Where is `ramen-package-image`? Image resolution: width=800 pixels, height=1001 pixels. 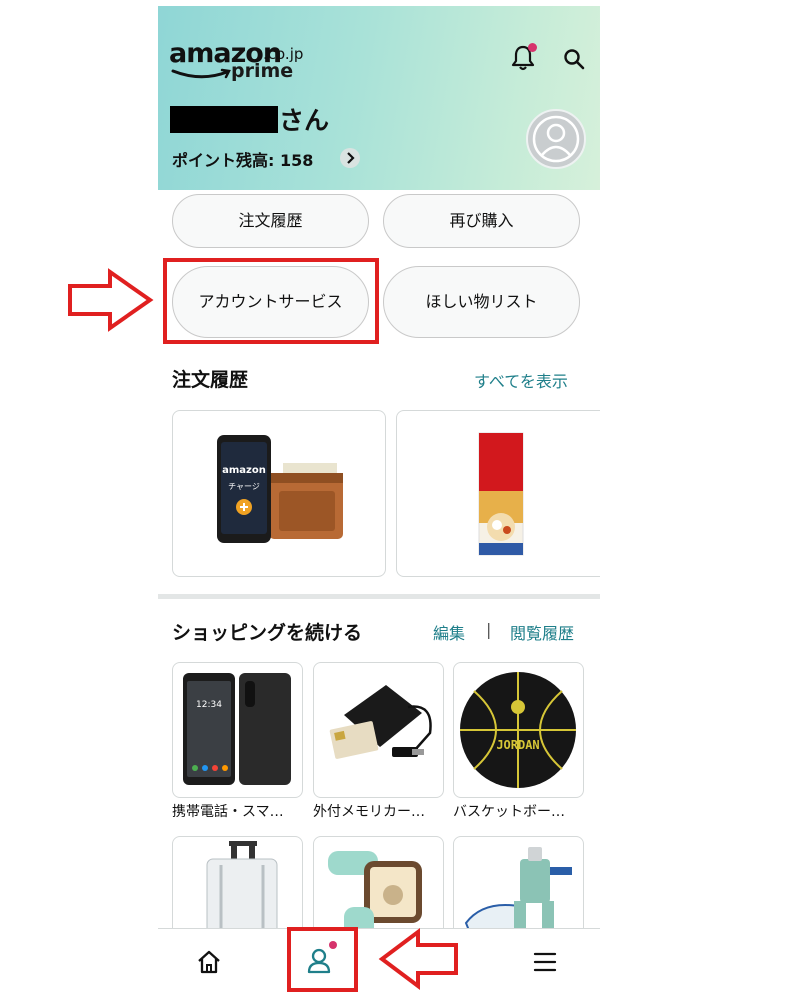
ramen-package-image is located at coordinates (501, 494).